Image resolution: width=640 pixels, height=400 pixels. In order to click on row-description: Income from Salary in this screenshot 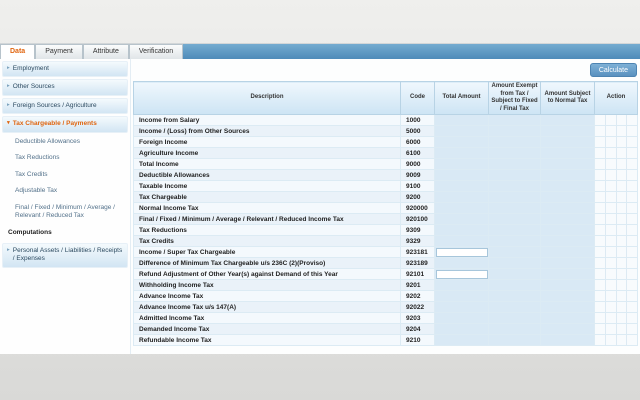, I will do `click(267, 120)`.